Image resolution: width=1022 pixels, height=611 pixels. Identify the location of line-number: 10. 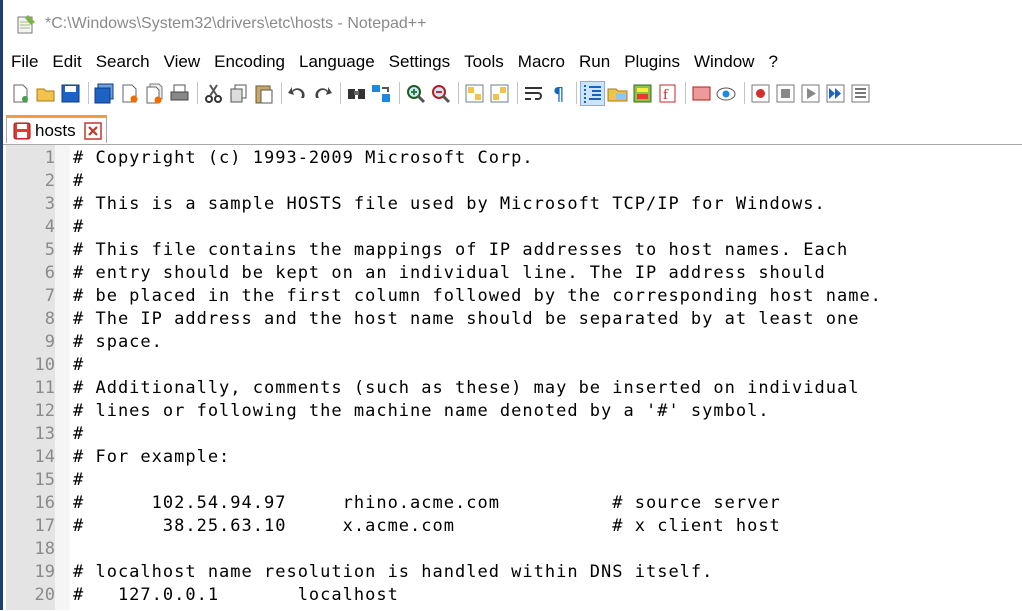
(44, 365).